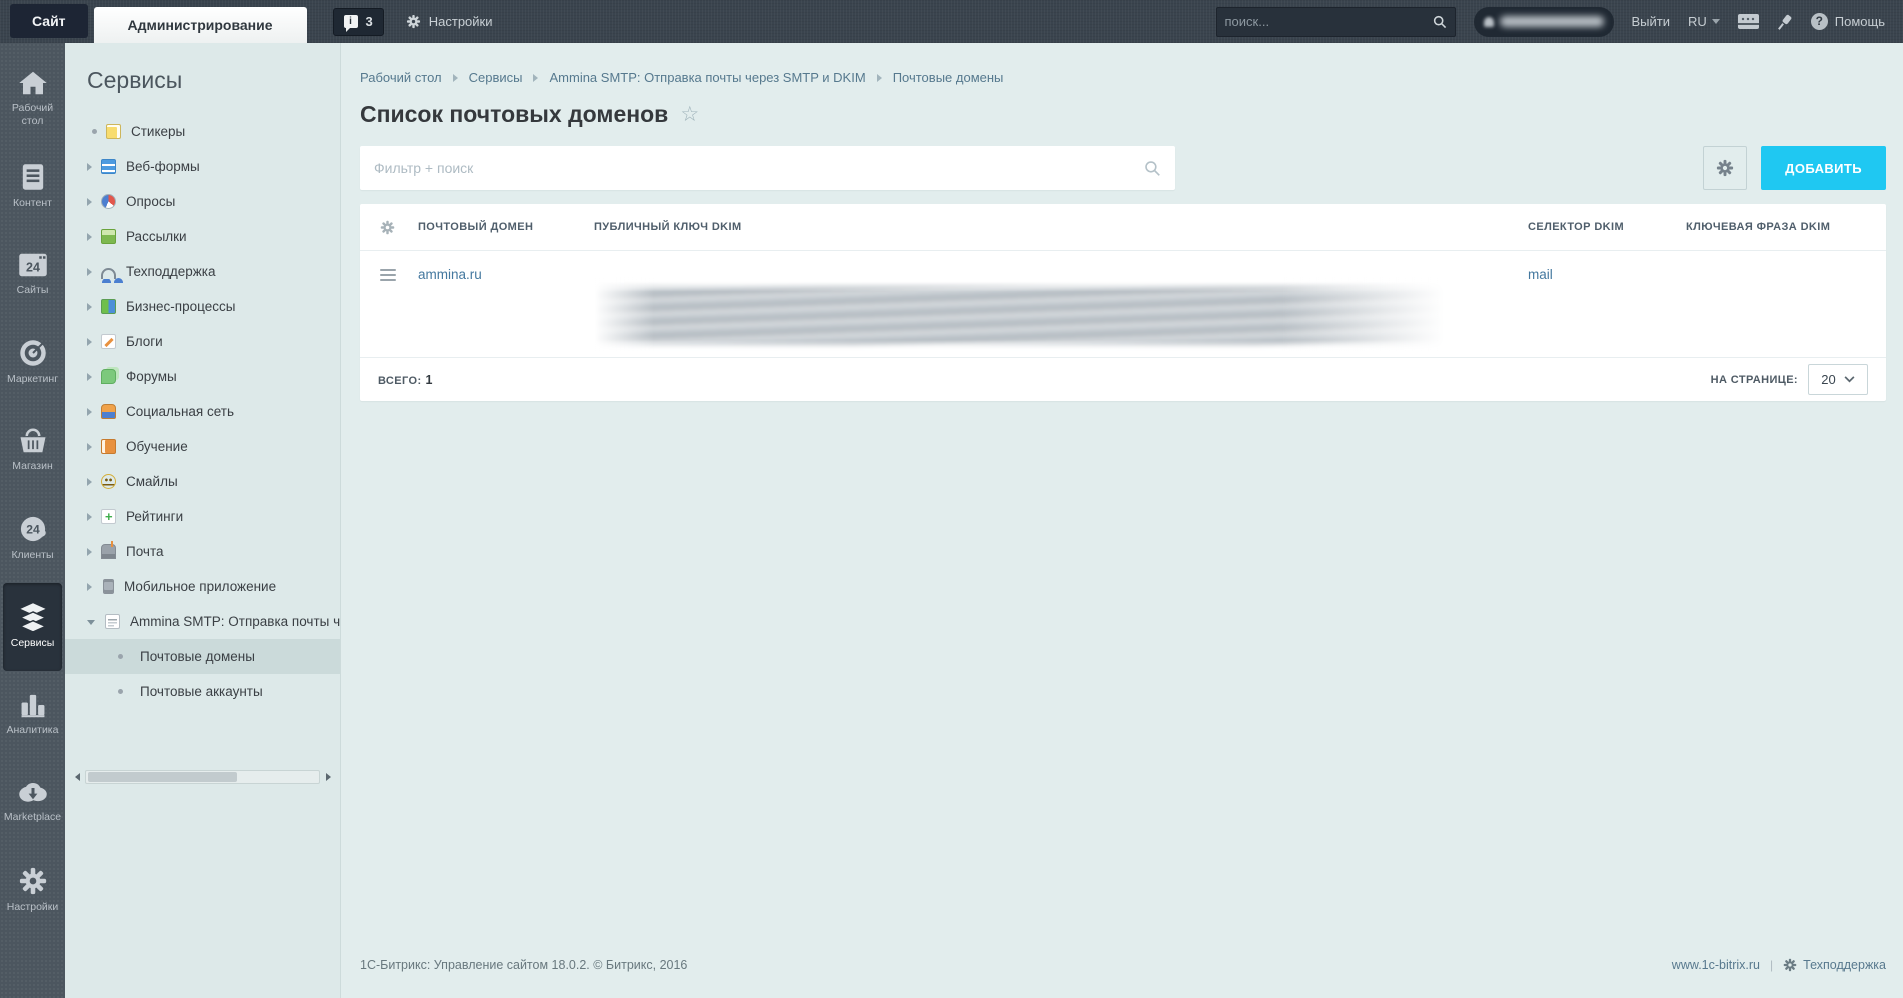 The height and width of the screenshot is (998, 1903). I want to click on breadcrumb-mail-domains: Почтовые домены, so click(948, 77).